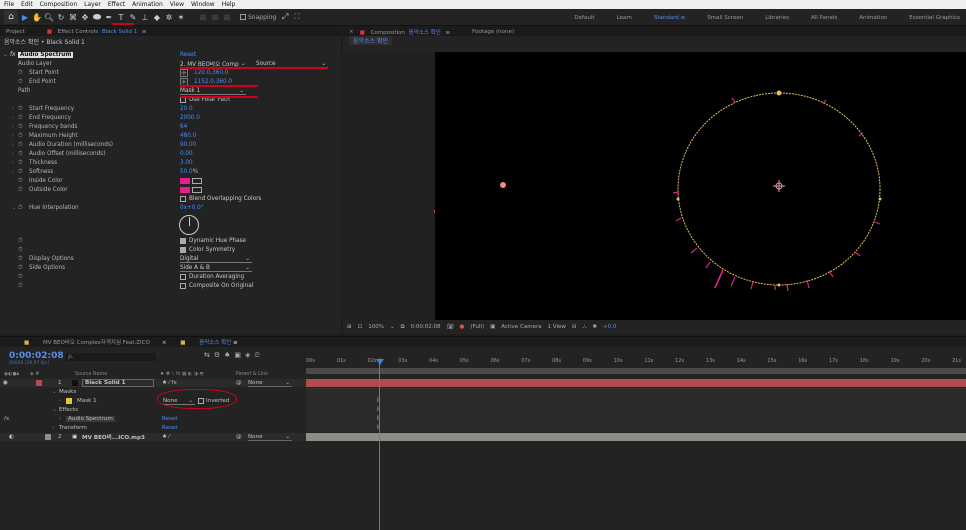 This screenshot has height=530, width=966. What do you see at coordinates (216, 268) in the screenshot?
I see `side-options-dropdown: Side A & B ⌄` at bounding box center [216, 268].